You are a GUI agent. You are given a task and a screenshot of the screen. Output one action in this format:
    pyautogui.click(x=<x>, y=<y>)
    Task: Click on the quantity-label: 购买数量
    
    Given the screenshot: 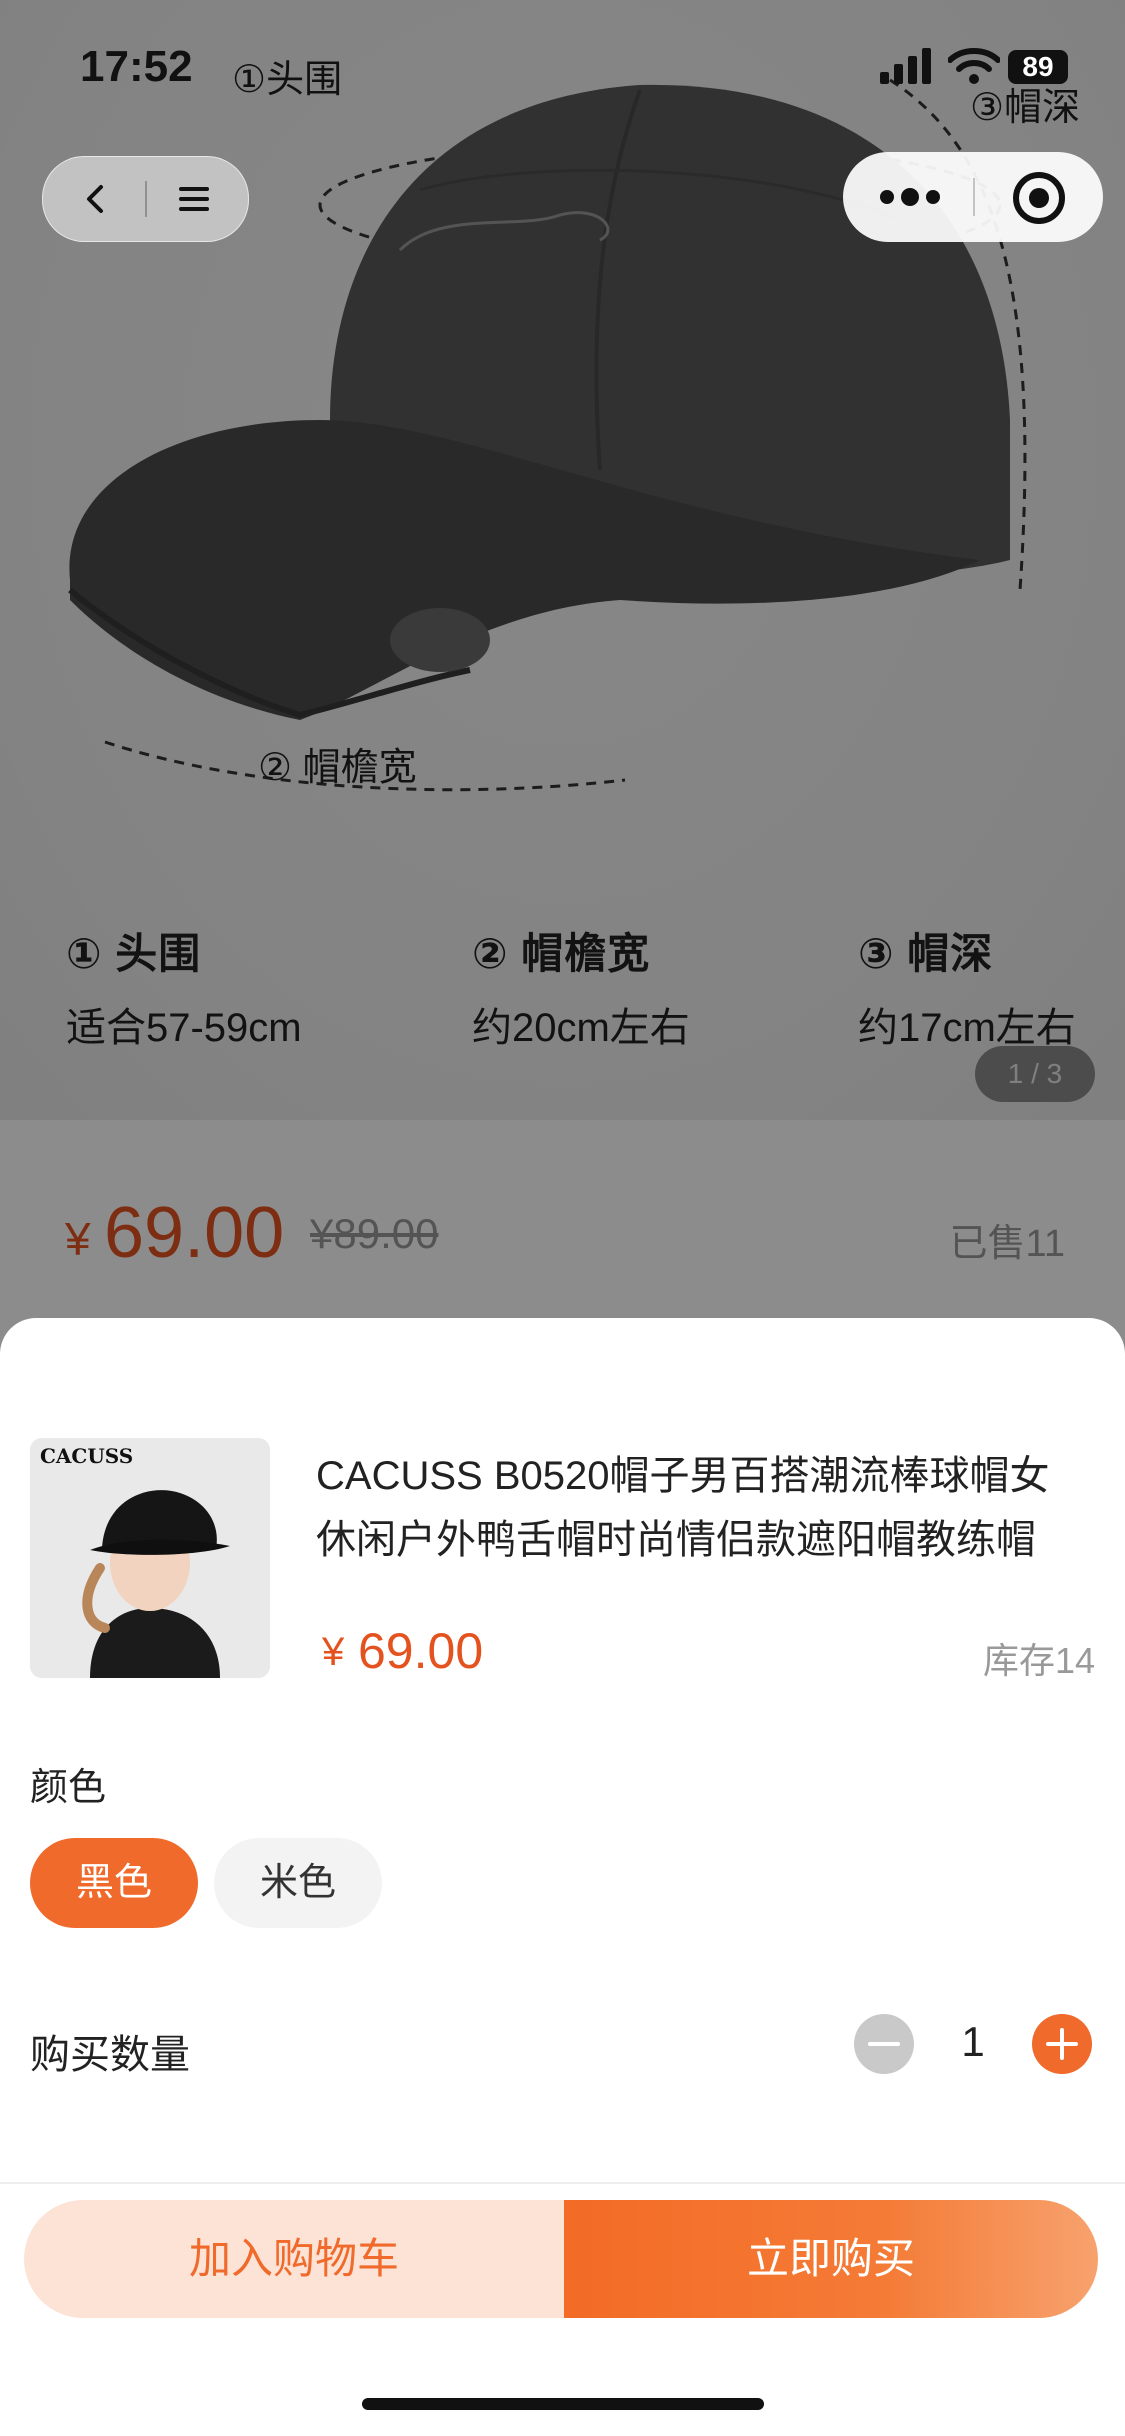 What is the action you would take?
    pyautogui.click(x=110, y=2055)
    